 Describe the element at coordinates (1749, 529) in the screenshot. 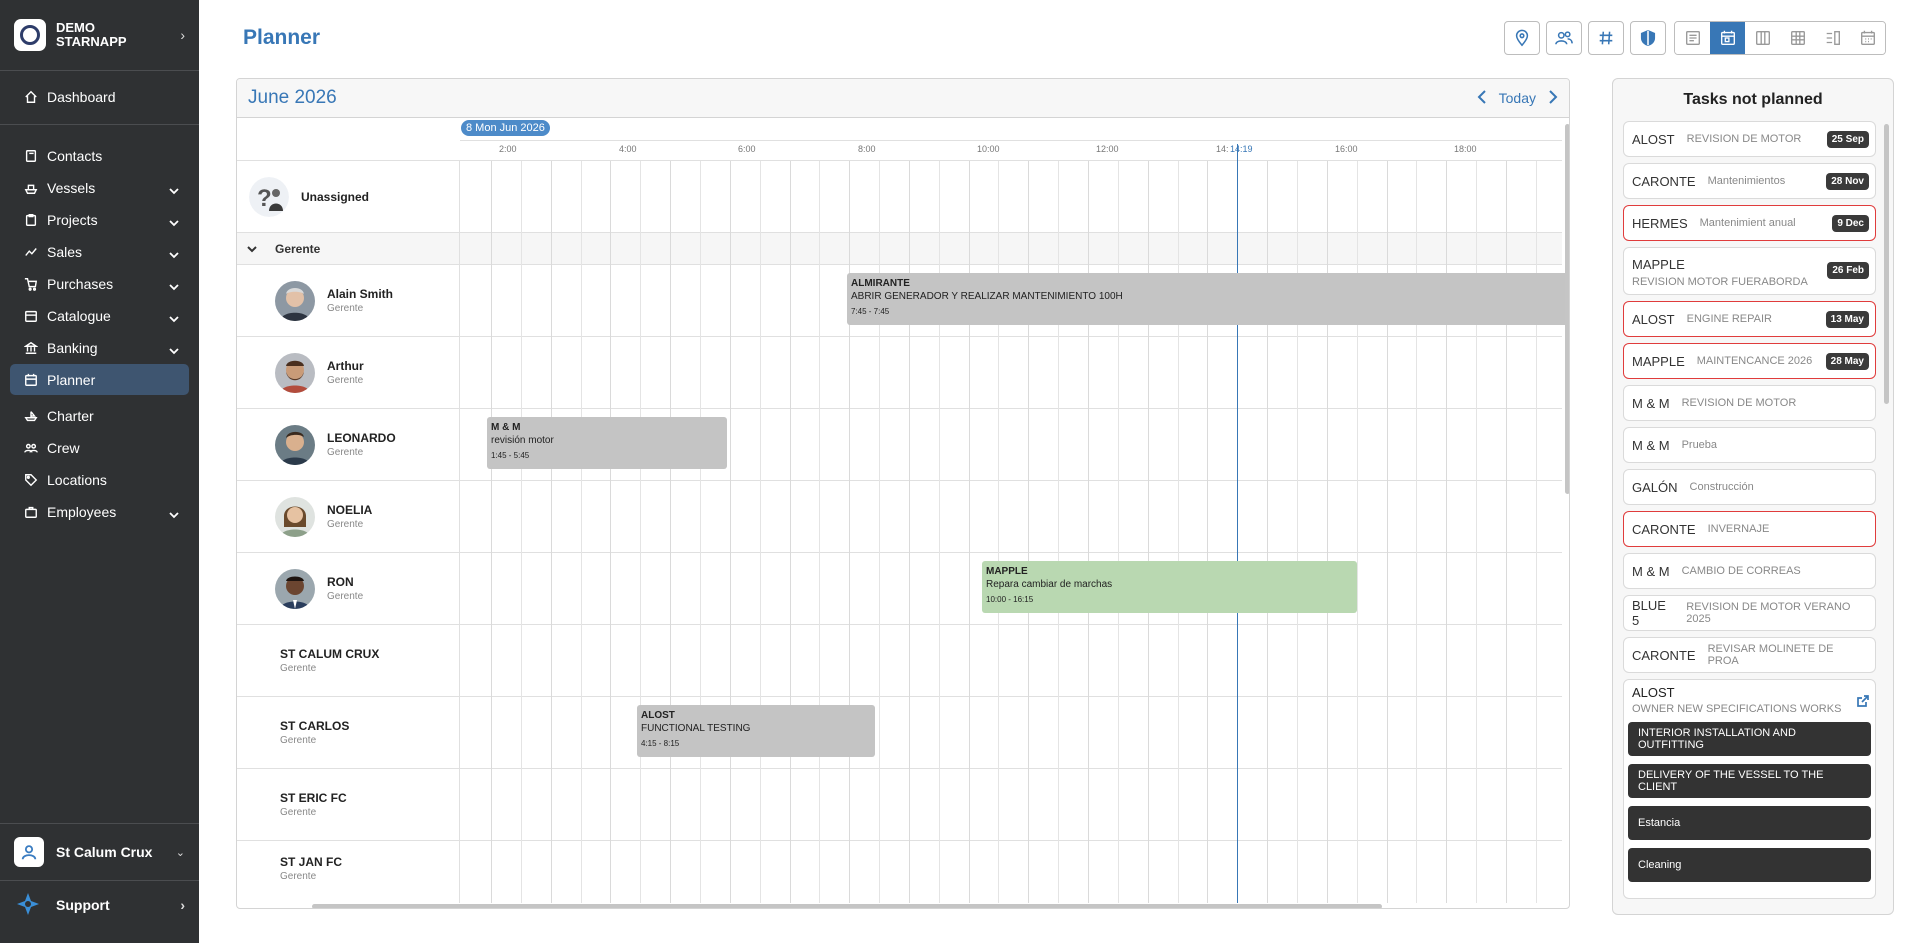

I see `unplanned-task-item: CARONTE INVERNAJE` at that location.